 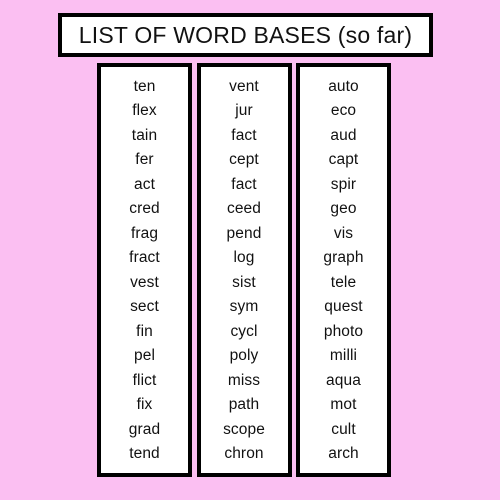 I want to click on word-cell: aqua, so click(x=343, y=380).